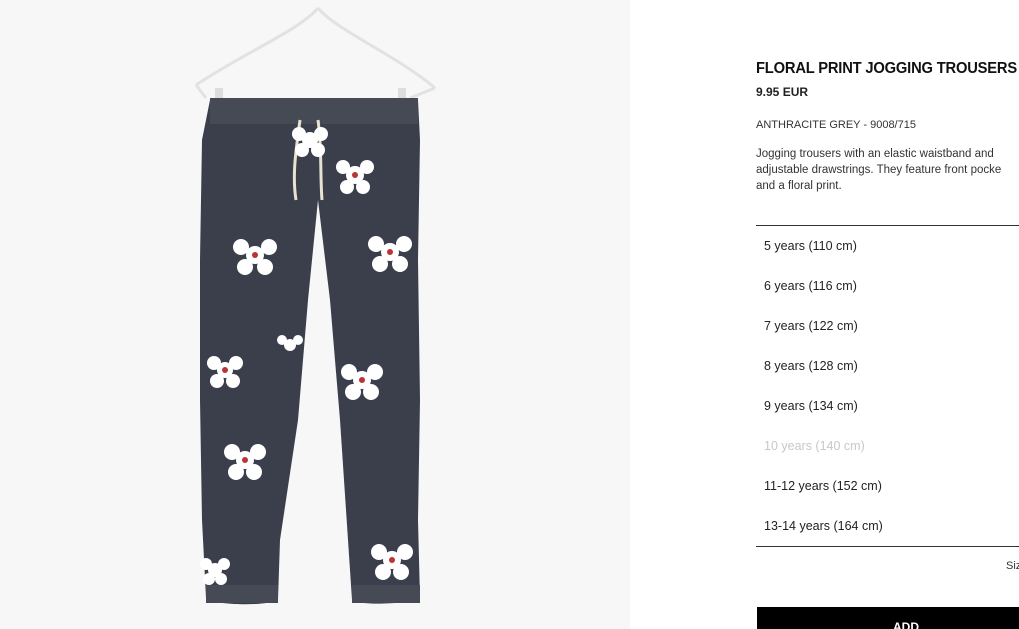  Describe the element at coordinates (888, 618) in the screenshot. I see `add-to-cart-button: ADD` at that location.